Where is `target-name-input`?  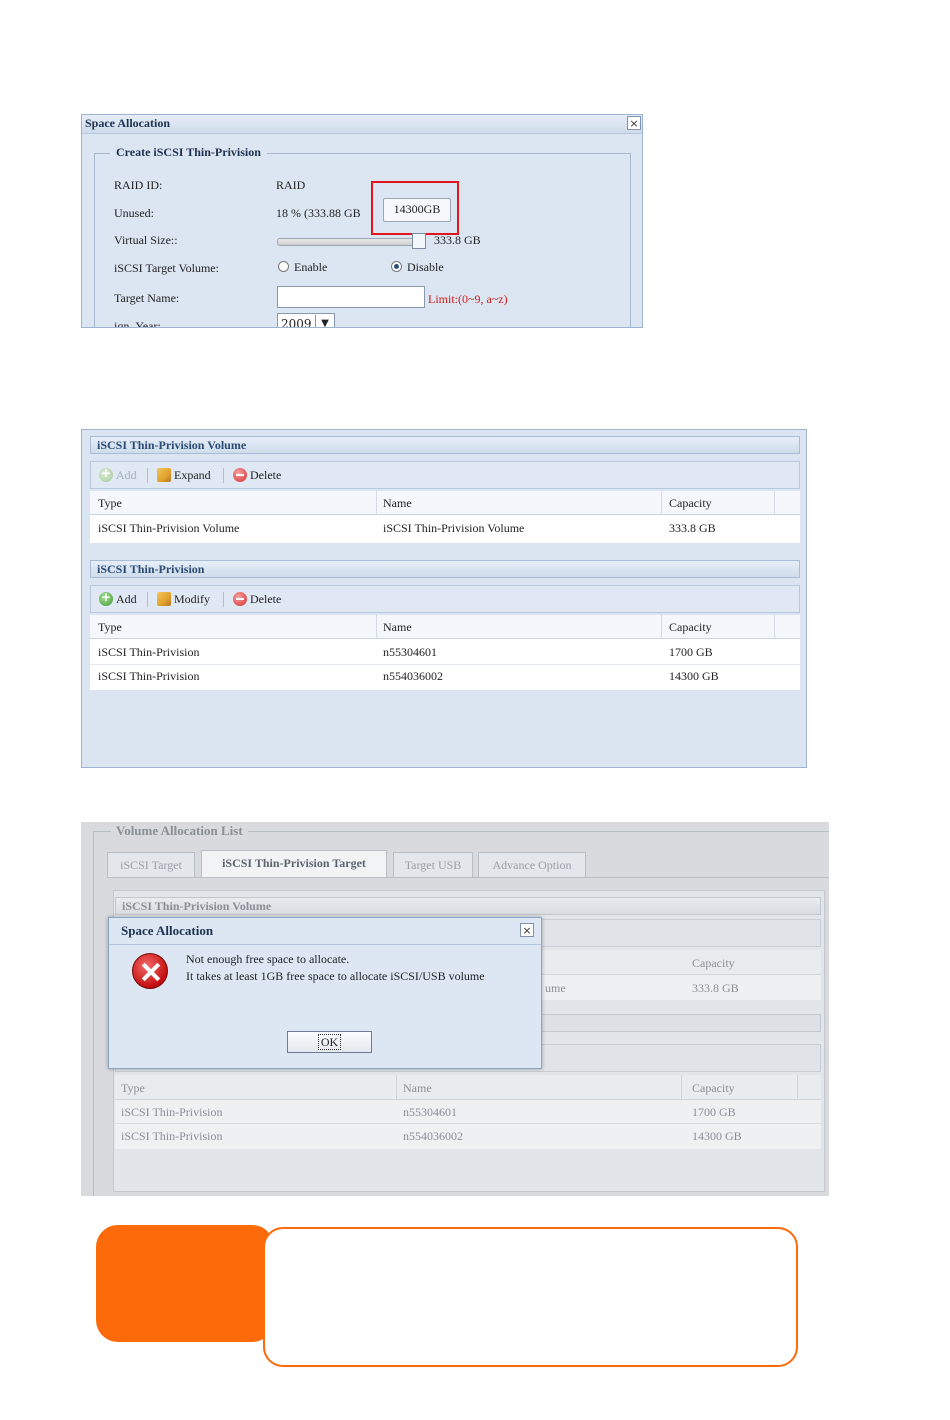 target-name-input is located at coordinates (351, 297).